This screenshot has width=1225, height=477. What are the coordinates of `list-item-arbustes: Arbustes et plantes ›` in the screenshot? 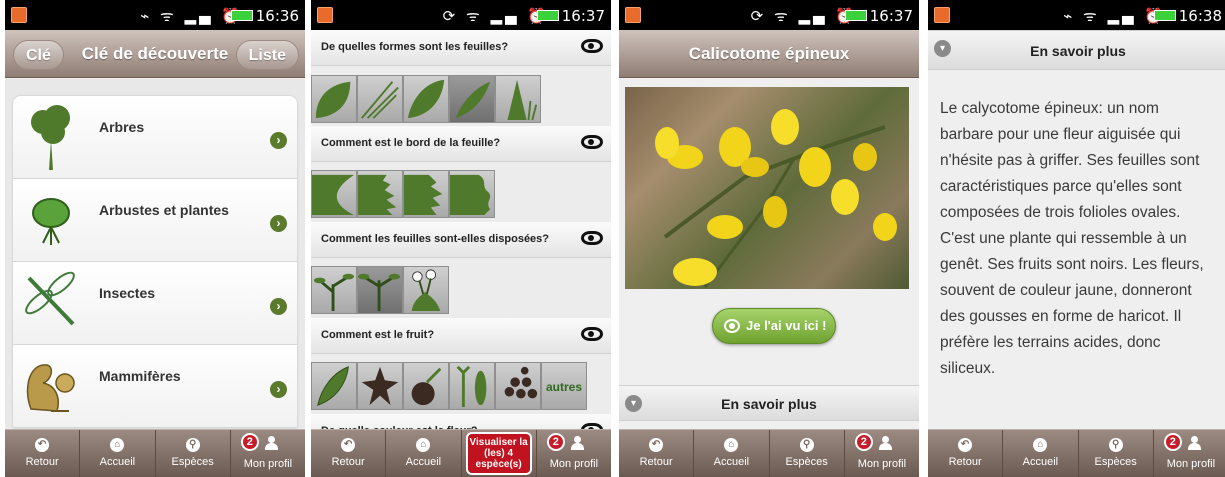 It's located at (155, 220).